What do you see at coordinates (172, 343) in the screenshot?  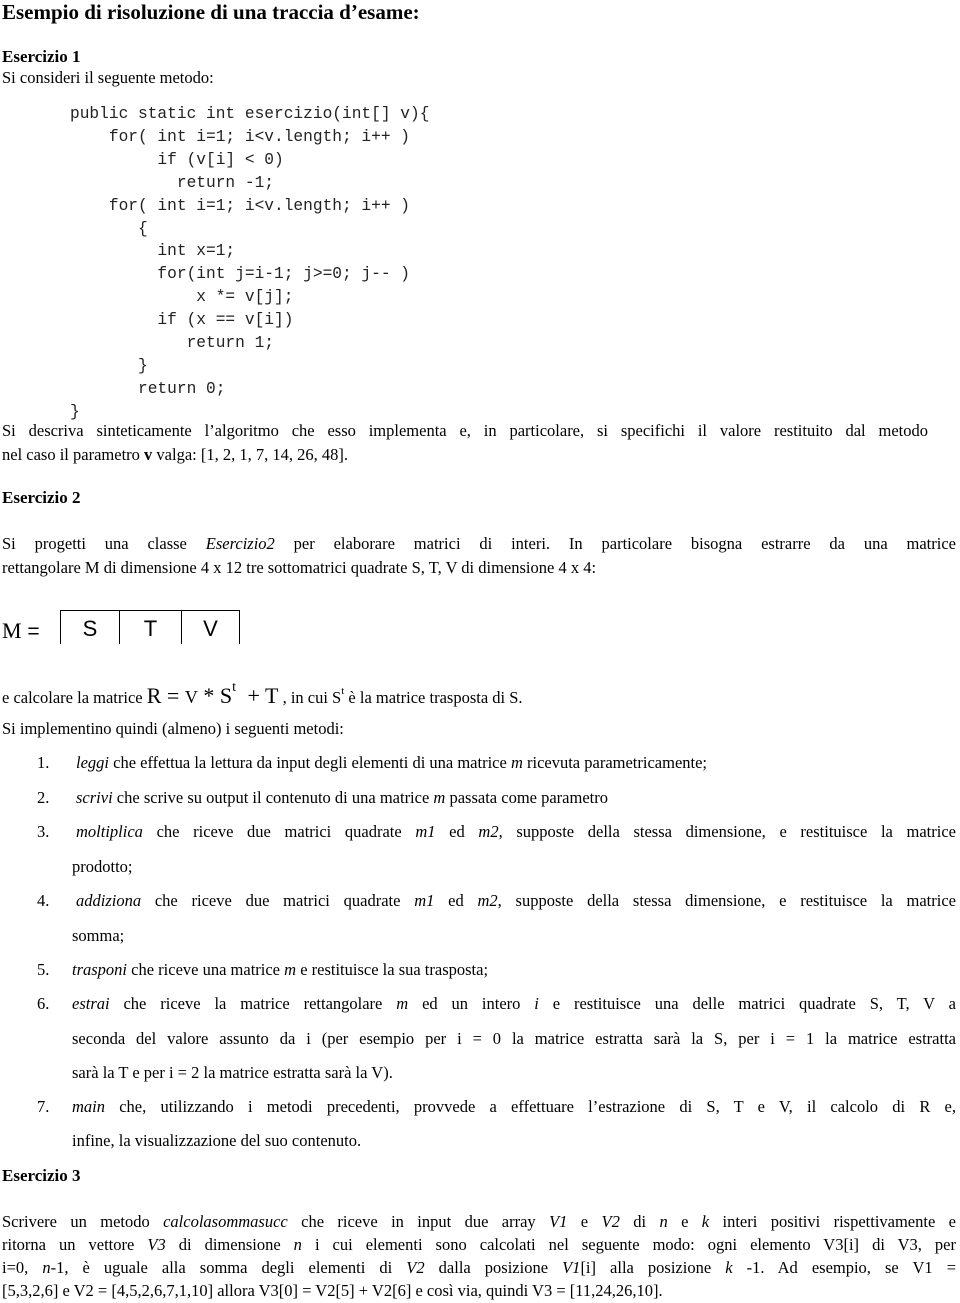 I see `code-line: return 1;` at bounding box center [172, 343].